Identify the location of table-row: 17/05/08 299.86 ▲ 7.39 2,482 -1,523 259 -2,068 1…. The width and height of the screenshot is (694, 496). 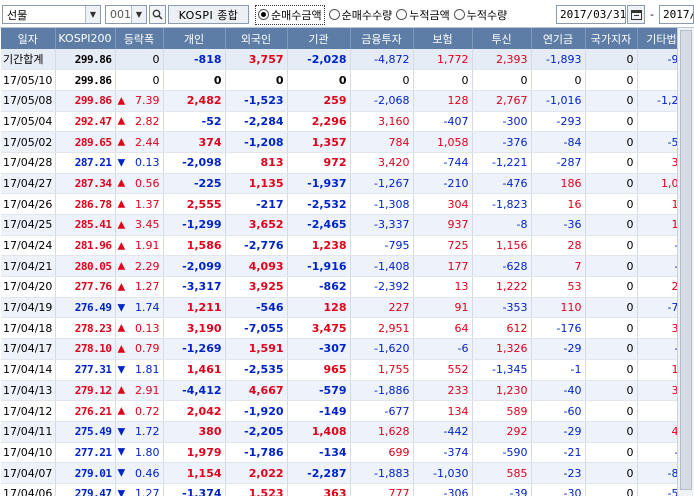
(347, 101).